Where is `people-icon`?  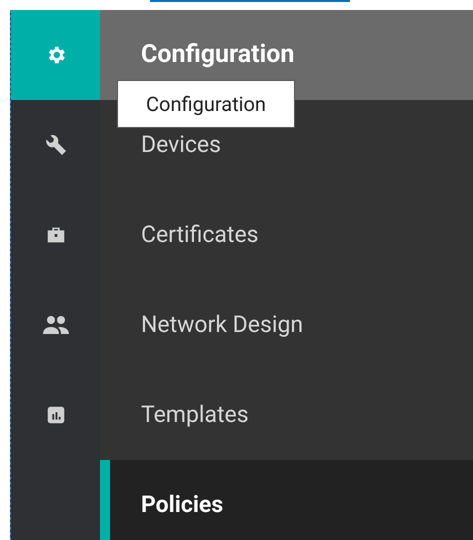
people-icon is located at coordinates (55, 325).